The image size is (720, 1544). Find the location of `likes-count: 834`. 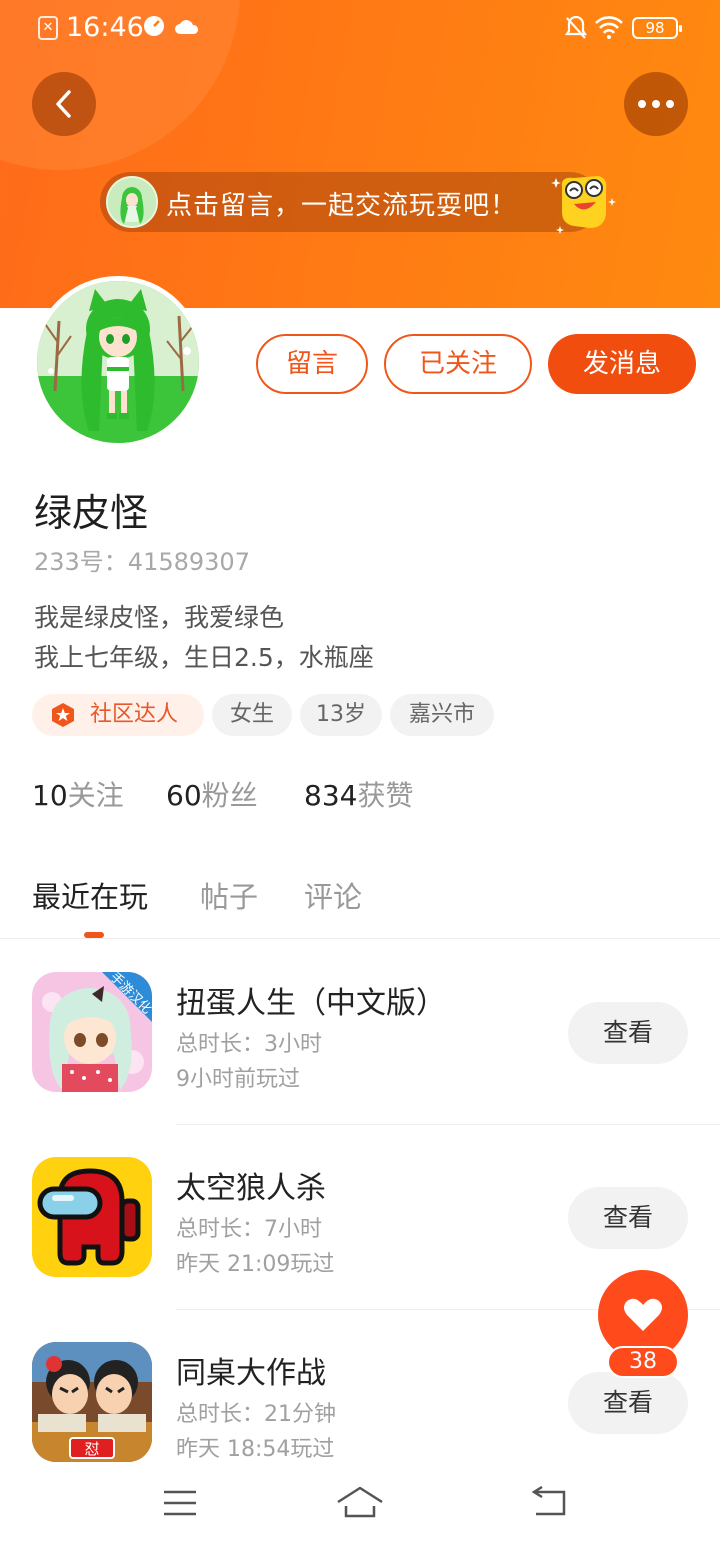

likes-count: 834 is located at coordinates (331, 795).